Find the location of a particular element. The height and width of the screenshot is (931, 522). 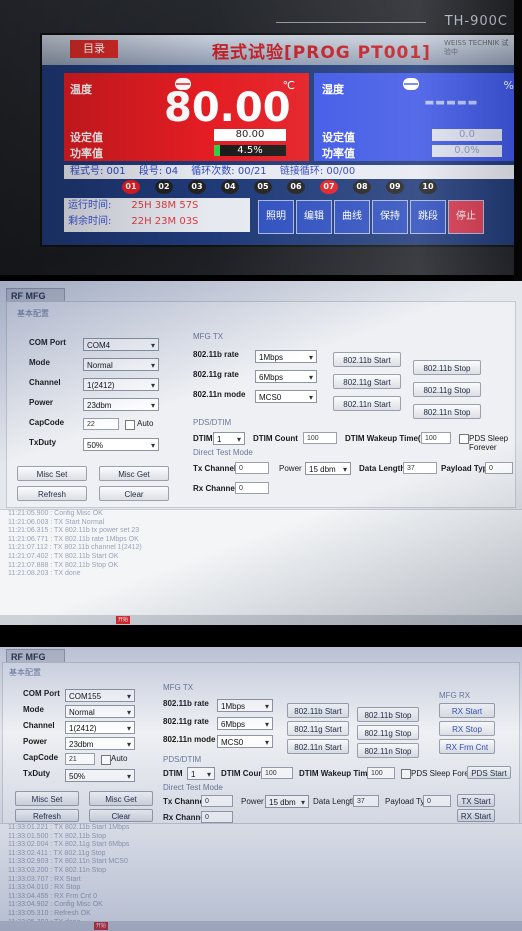

rx-start-button: RX Start is located at coordinates (476, 815).